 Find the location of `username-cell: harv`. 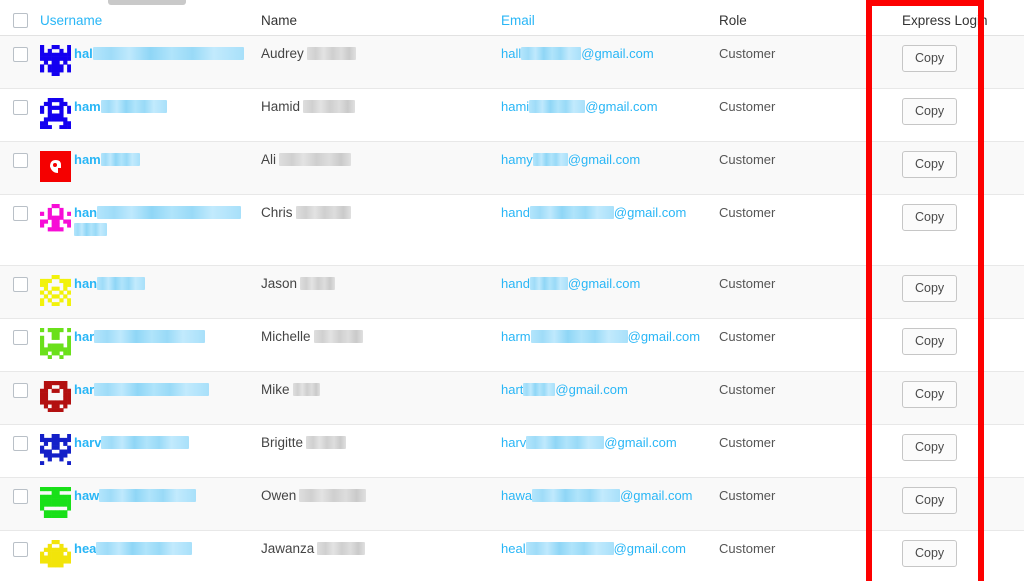

username-cell: harv is located at coordinates (150, 449).